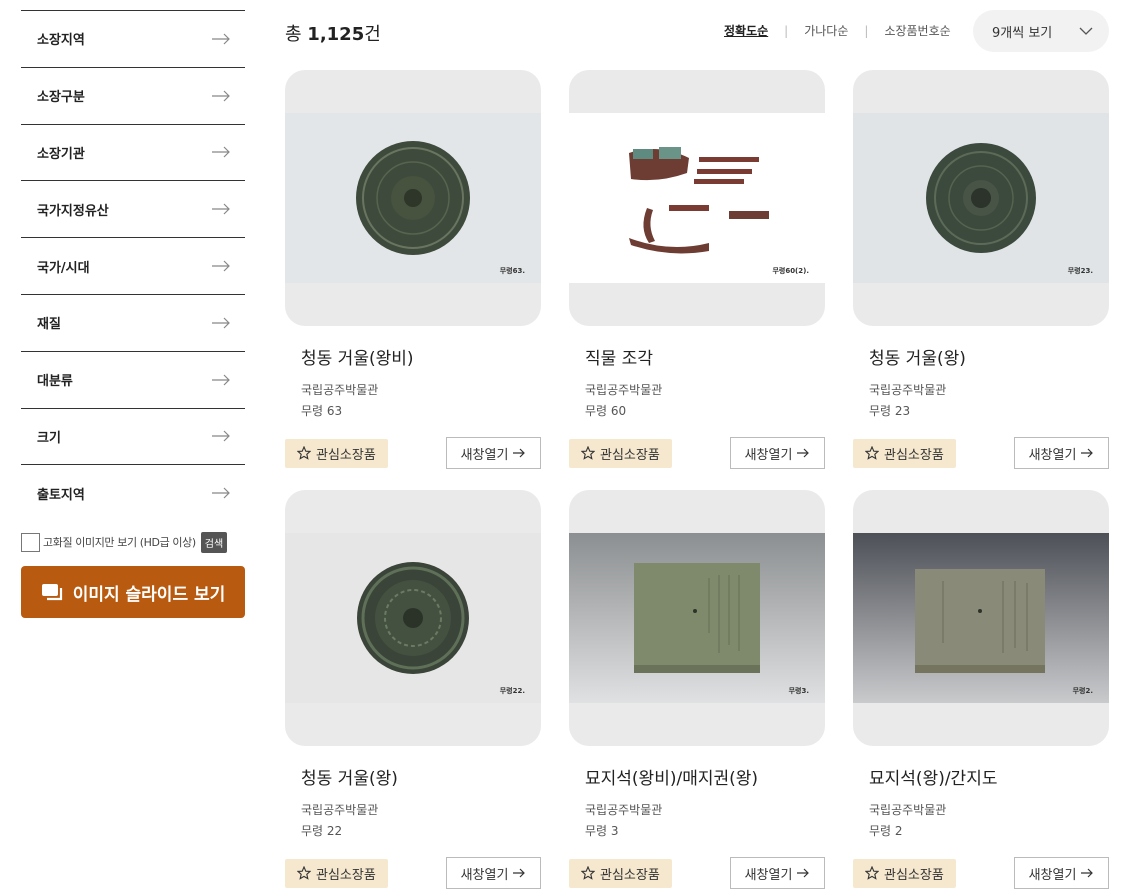 This screenshot has width=1135, height=896. Describe the element at coordinates (214, 542) in the screenshot. I see `search-button: 검색` at that location.